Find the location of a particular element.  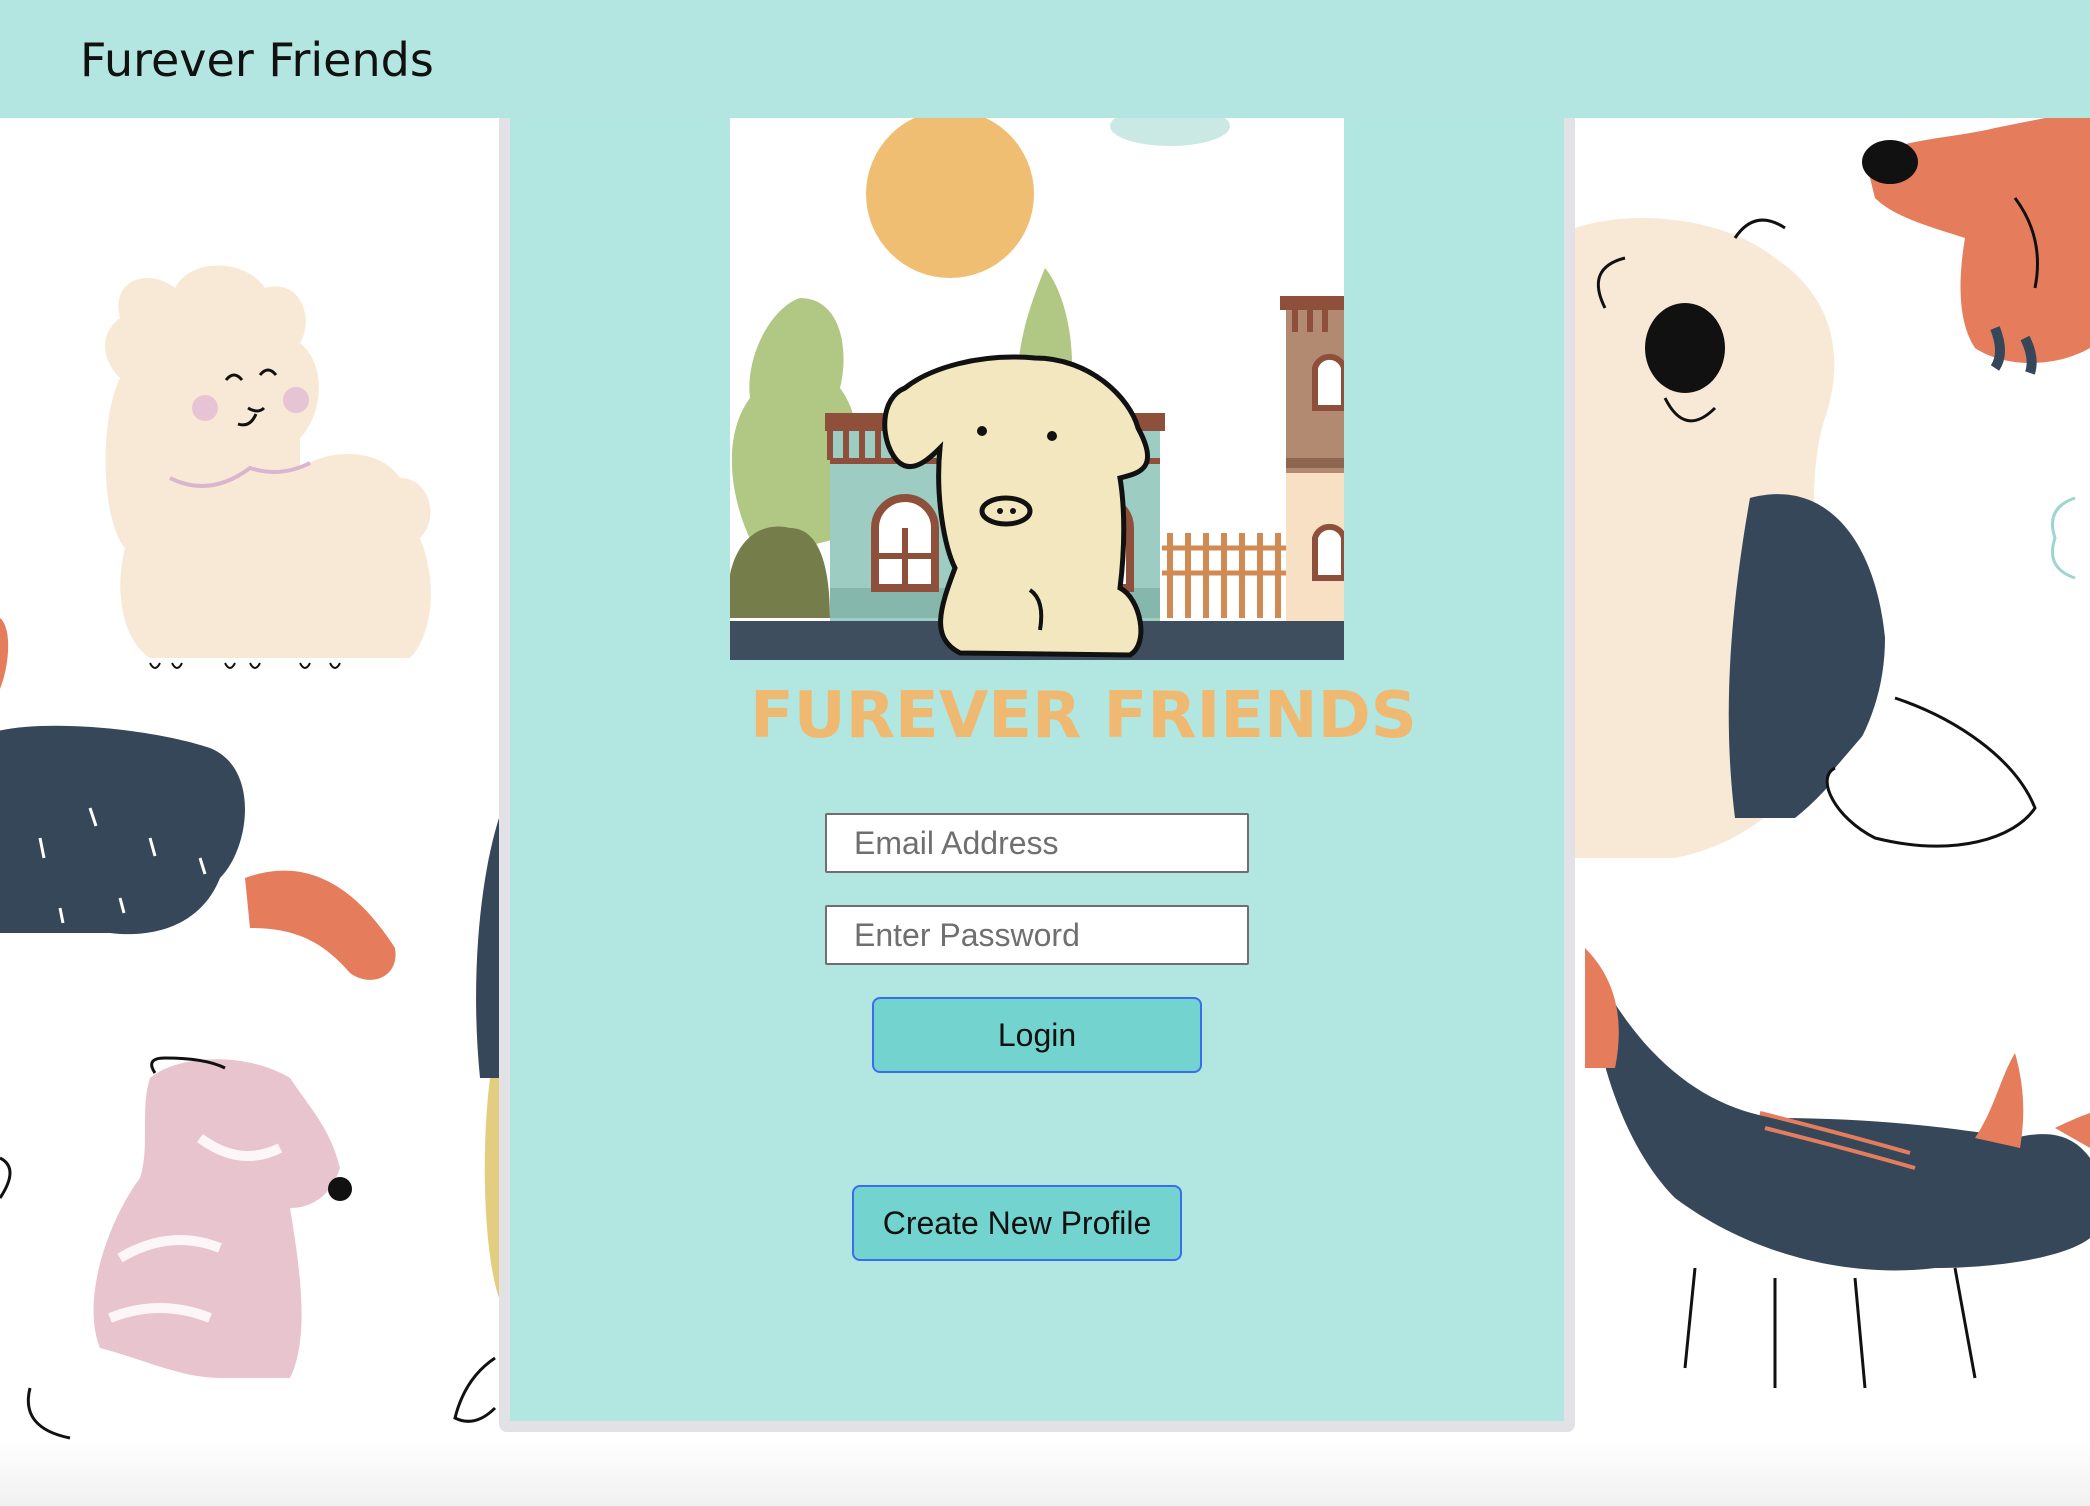

create-profile-button: Create New Profile is located at coordinates (1017, 1223).